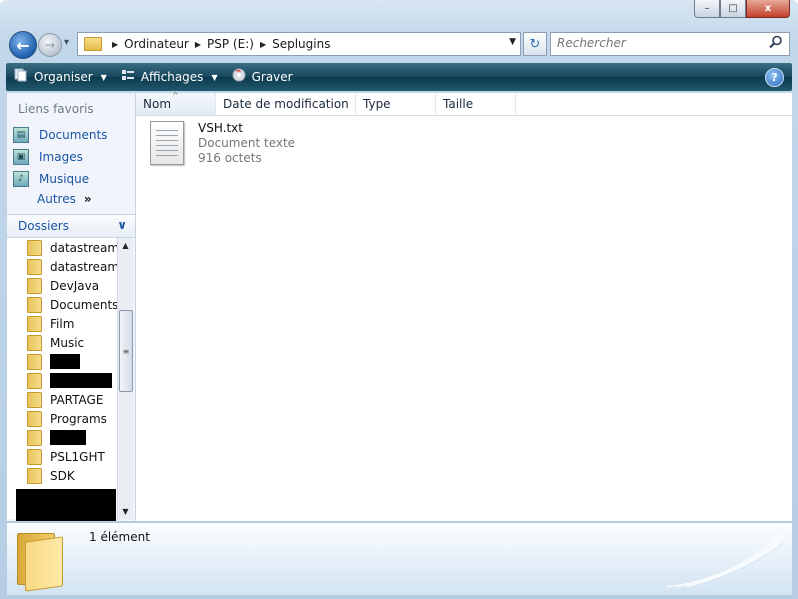  I want to click on folders-header: Dossiers ∨, so click(71, 226).